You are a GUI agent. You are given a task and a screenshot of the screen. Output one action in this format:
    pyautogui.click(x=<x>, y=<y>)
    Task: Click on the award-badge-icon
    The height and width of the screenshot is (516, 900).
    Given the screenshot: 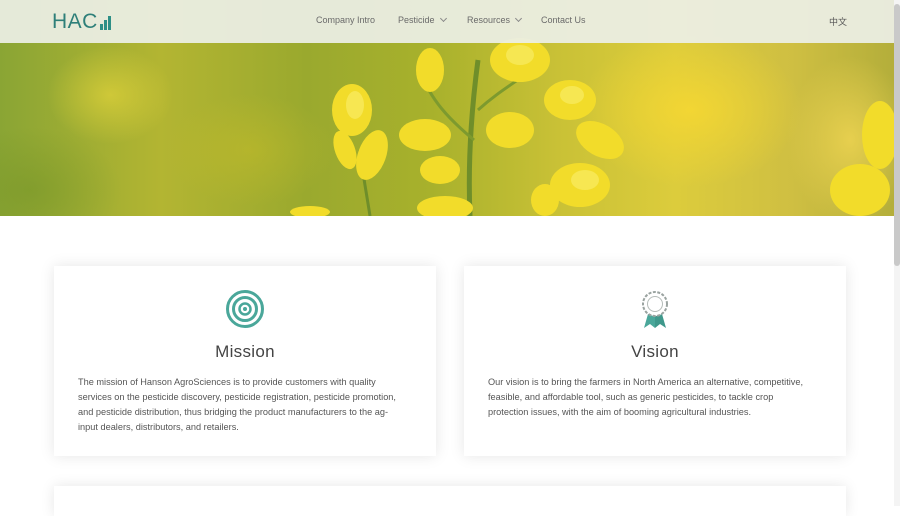 What is the action you would take?
    pyautogui.click(x=655, y=312)
    